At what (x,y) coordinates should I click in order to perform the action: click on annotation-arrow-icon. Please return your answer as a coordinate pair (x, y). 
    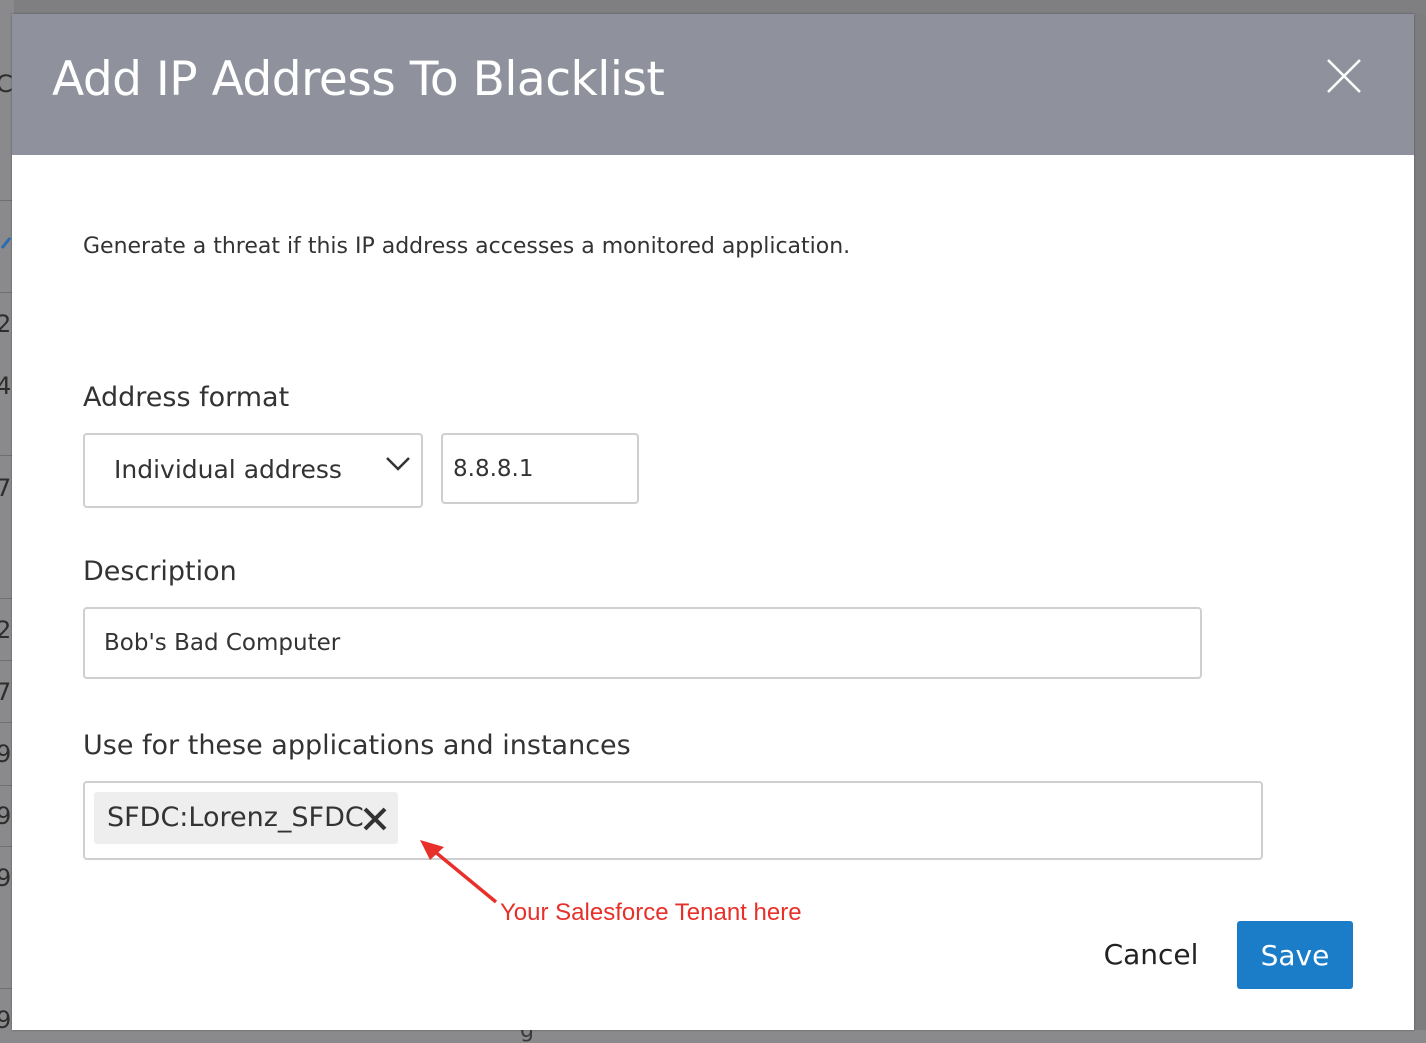
    Looking at the image, I should click on (459, 872).